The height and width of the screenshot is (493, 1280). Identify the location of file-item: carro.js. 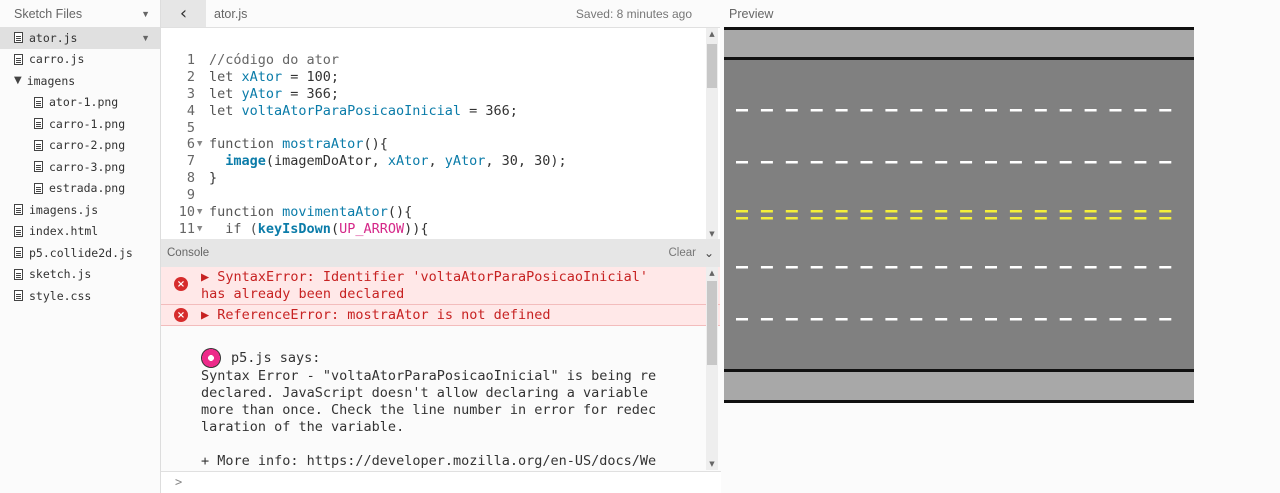
(80, 60).